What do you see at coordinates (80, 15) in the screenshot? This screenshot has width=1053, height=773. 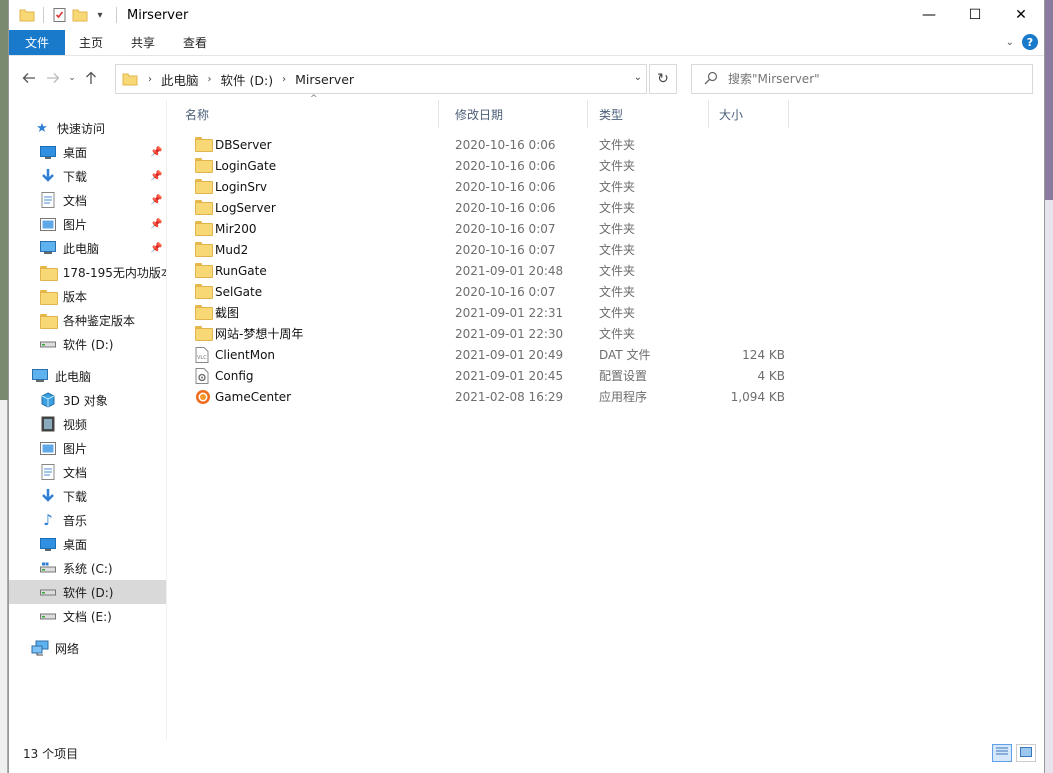 I see `new-folder-icon` at bounding box center [80, 15].